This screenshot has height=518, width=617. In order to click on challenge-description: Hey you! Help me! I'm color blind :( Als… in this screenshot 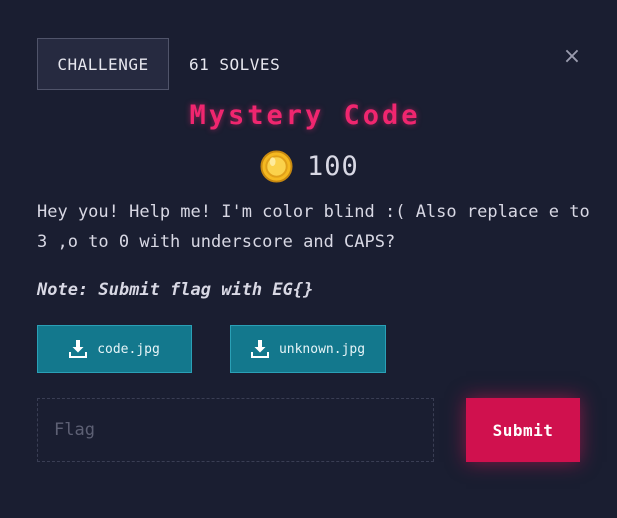, I will do `click(313, 227)`.